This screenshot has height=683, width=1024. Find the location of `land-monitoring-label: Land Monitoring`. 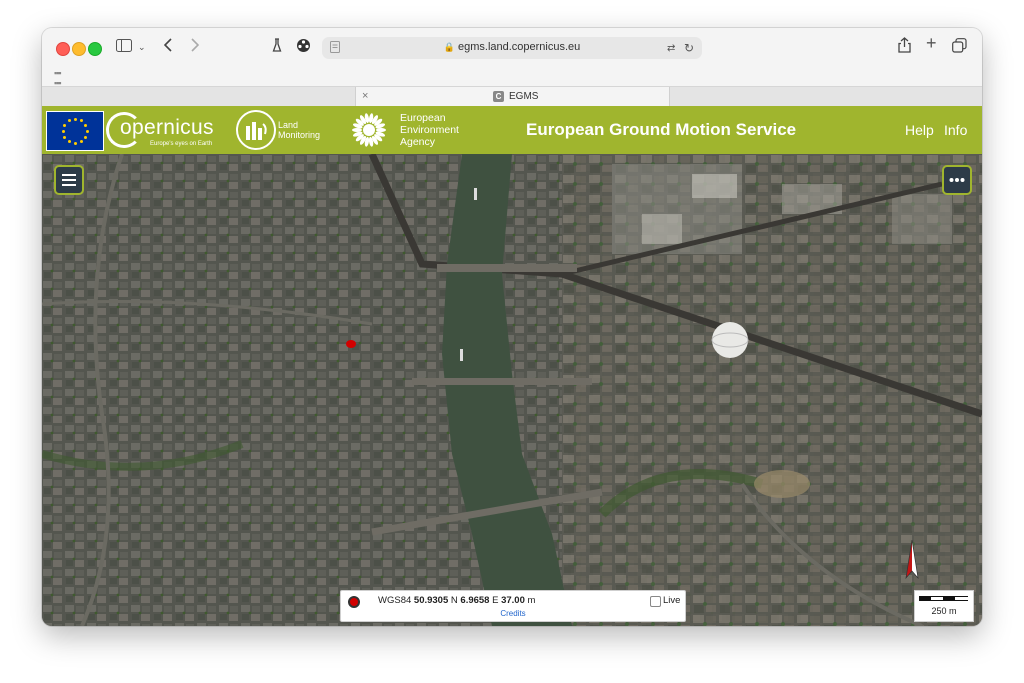

land-monitoring-label: Land Monitoring is located at coordinates (299, 130).